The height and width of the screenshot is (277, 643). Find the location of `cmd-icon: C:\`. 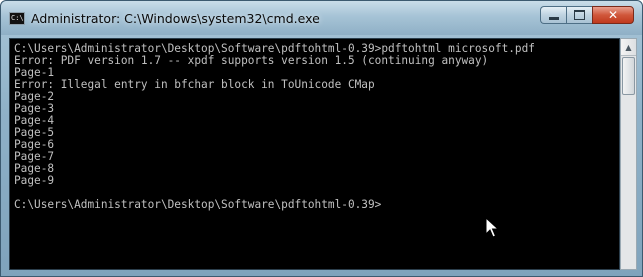

cmd-icon: C:\ is located at coordinates (17, 18).